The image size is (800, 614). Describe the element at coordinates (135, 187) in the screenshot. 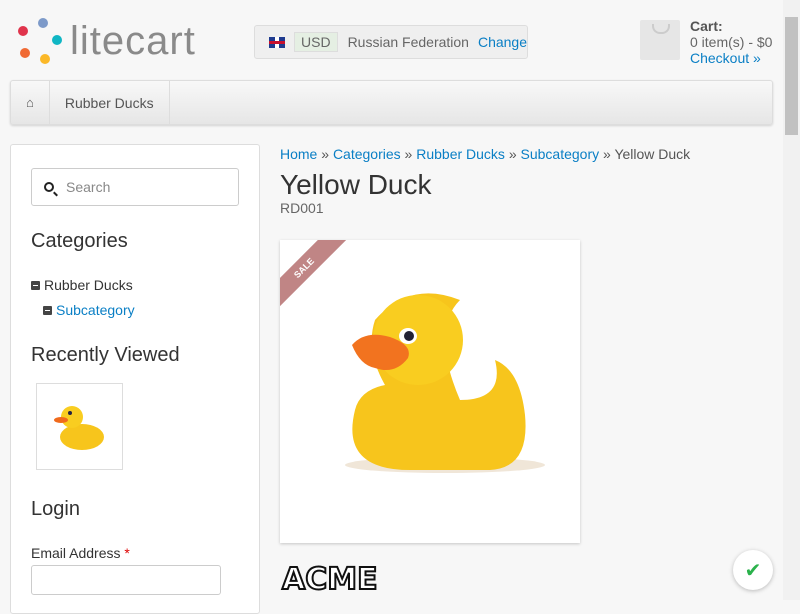

I see `search-input: Search` at that location.